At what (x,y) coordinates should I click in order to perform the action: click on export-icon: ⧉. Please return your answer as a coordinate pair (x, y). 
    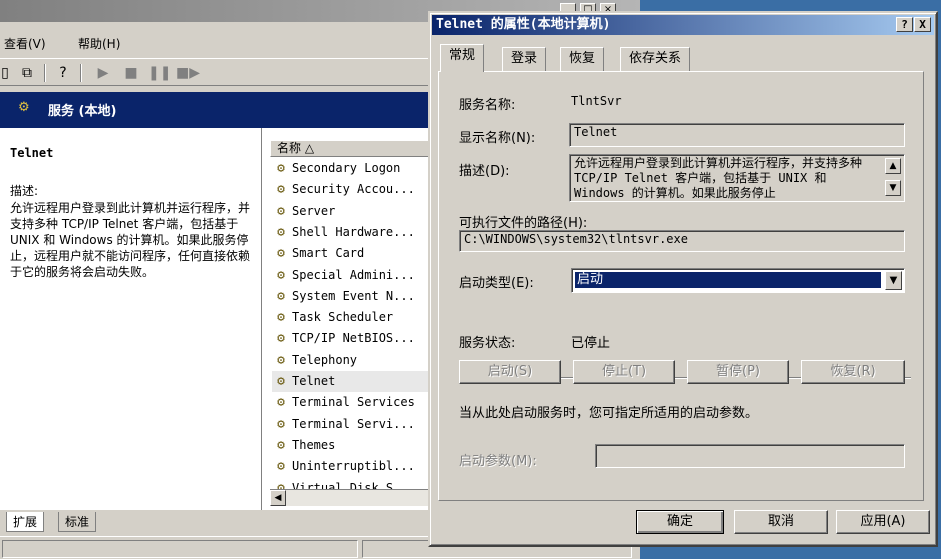
    Looking at the image, I should click on (27, 73).